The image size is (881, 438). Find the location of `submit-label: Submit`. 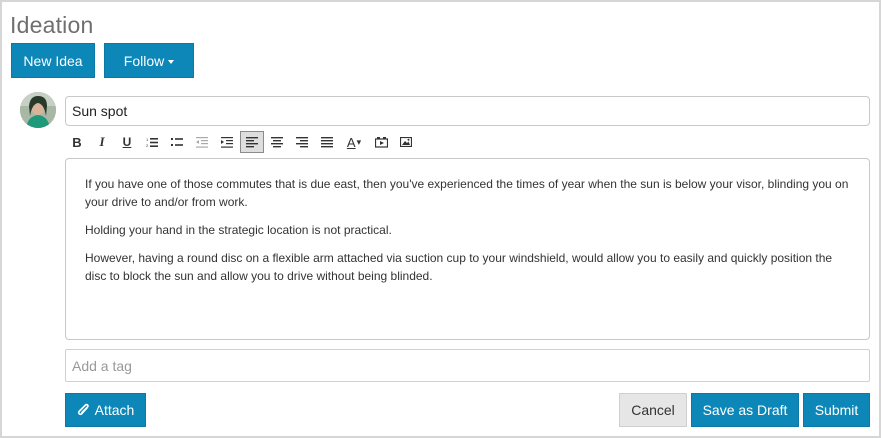

submit-label: Submit is located at coordinates (836, 410).